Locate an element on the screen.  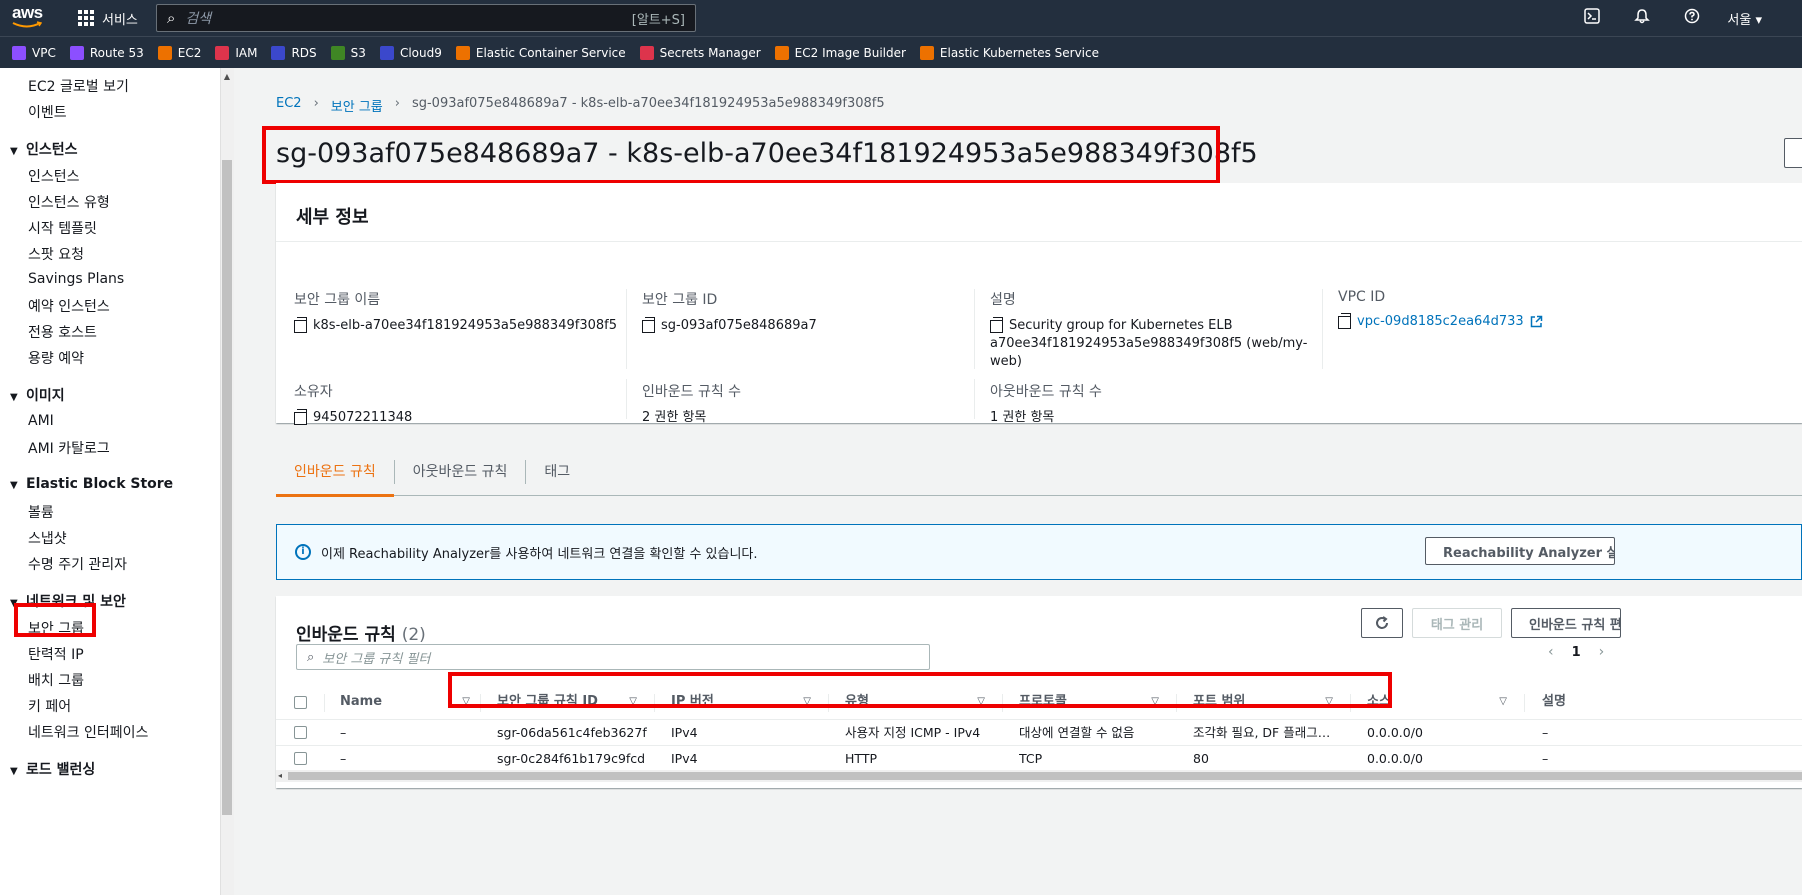
refresh-button is located at coordinates (1382, 623).